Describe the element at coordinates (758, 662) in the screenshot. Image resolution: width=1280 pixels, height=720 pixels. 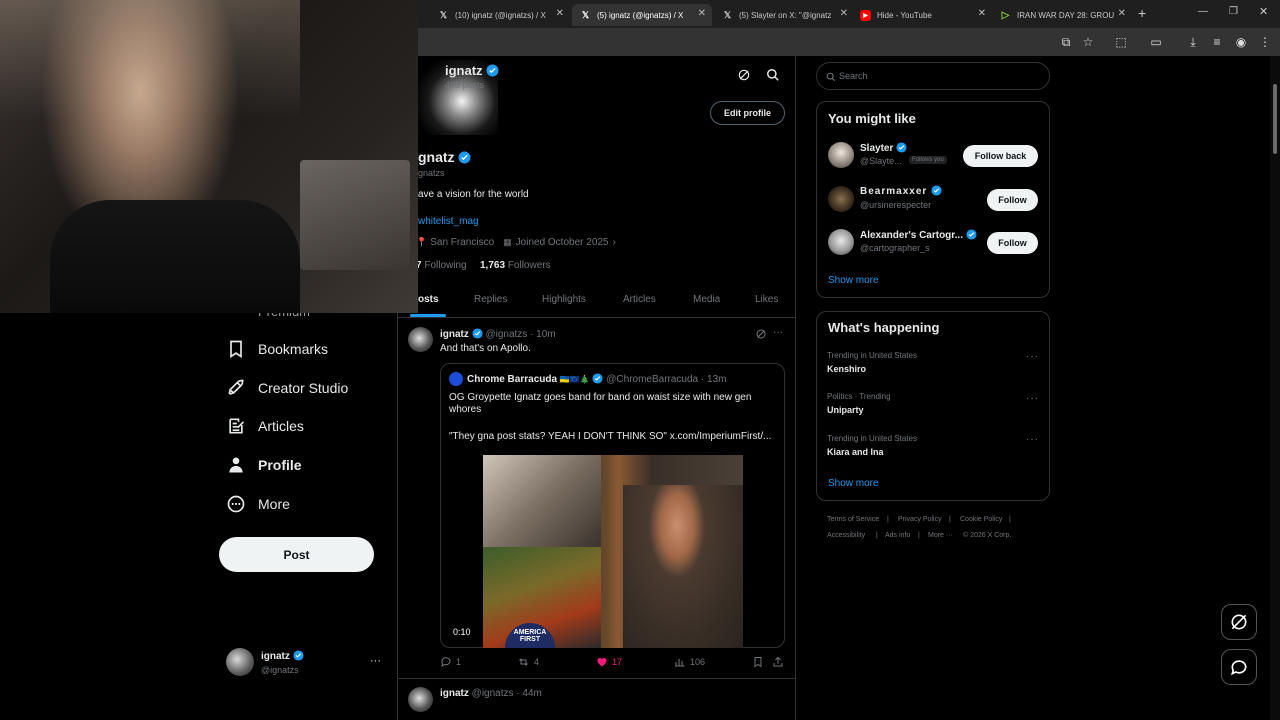
I see `bookmark-icon` at that location.